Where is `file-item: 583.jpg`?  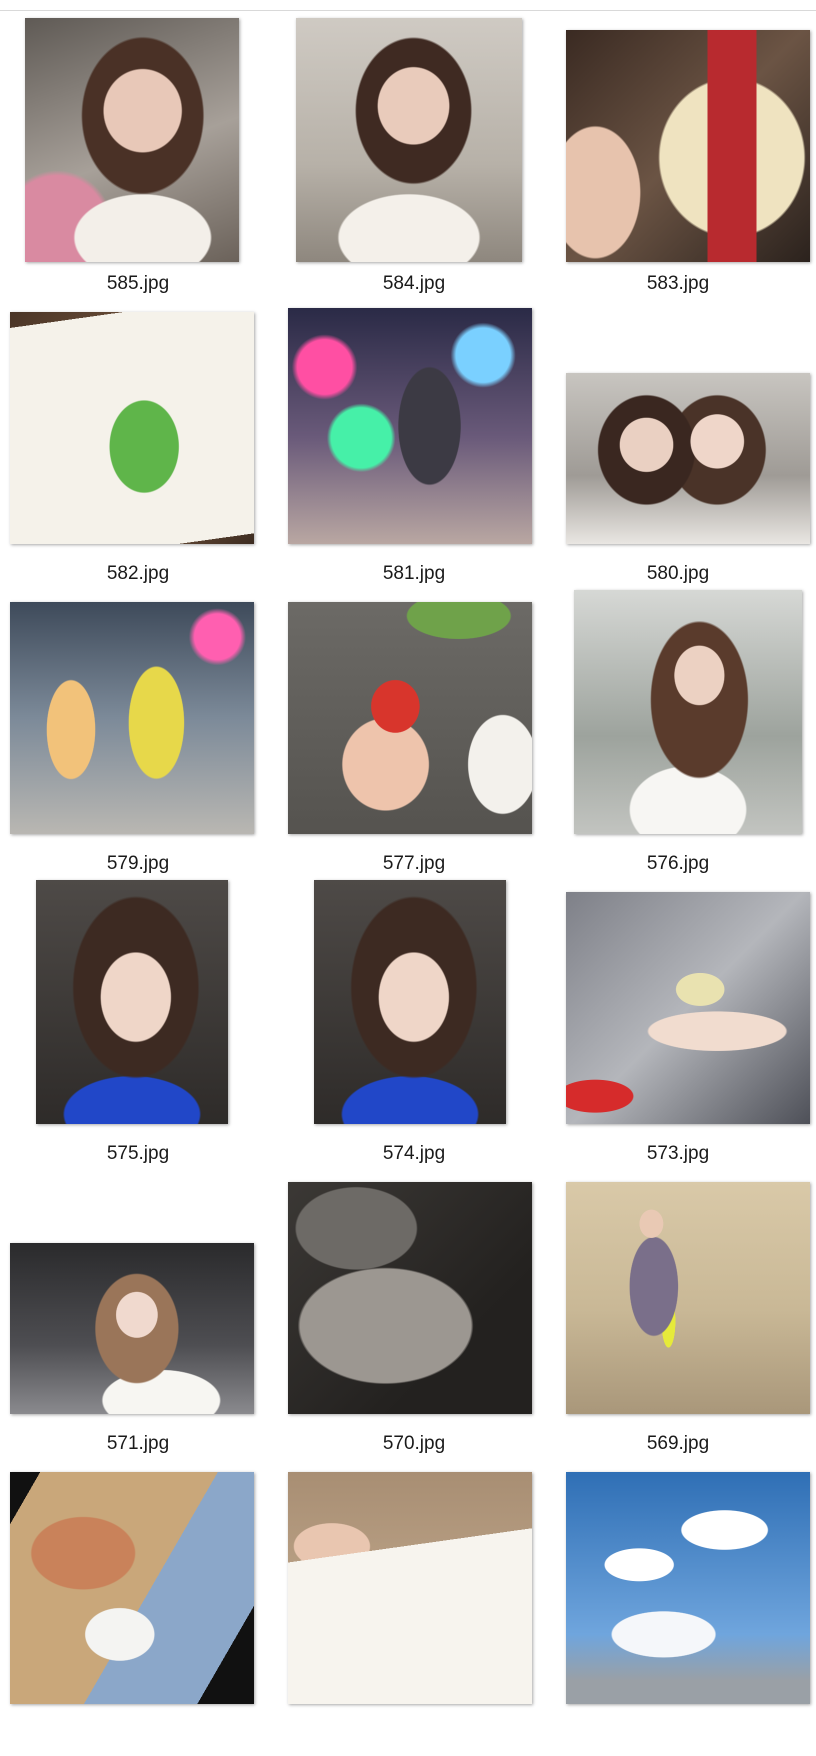
file-item: 583.jpg is located at coordinates (678, 161).